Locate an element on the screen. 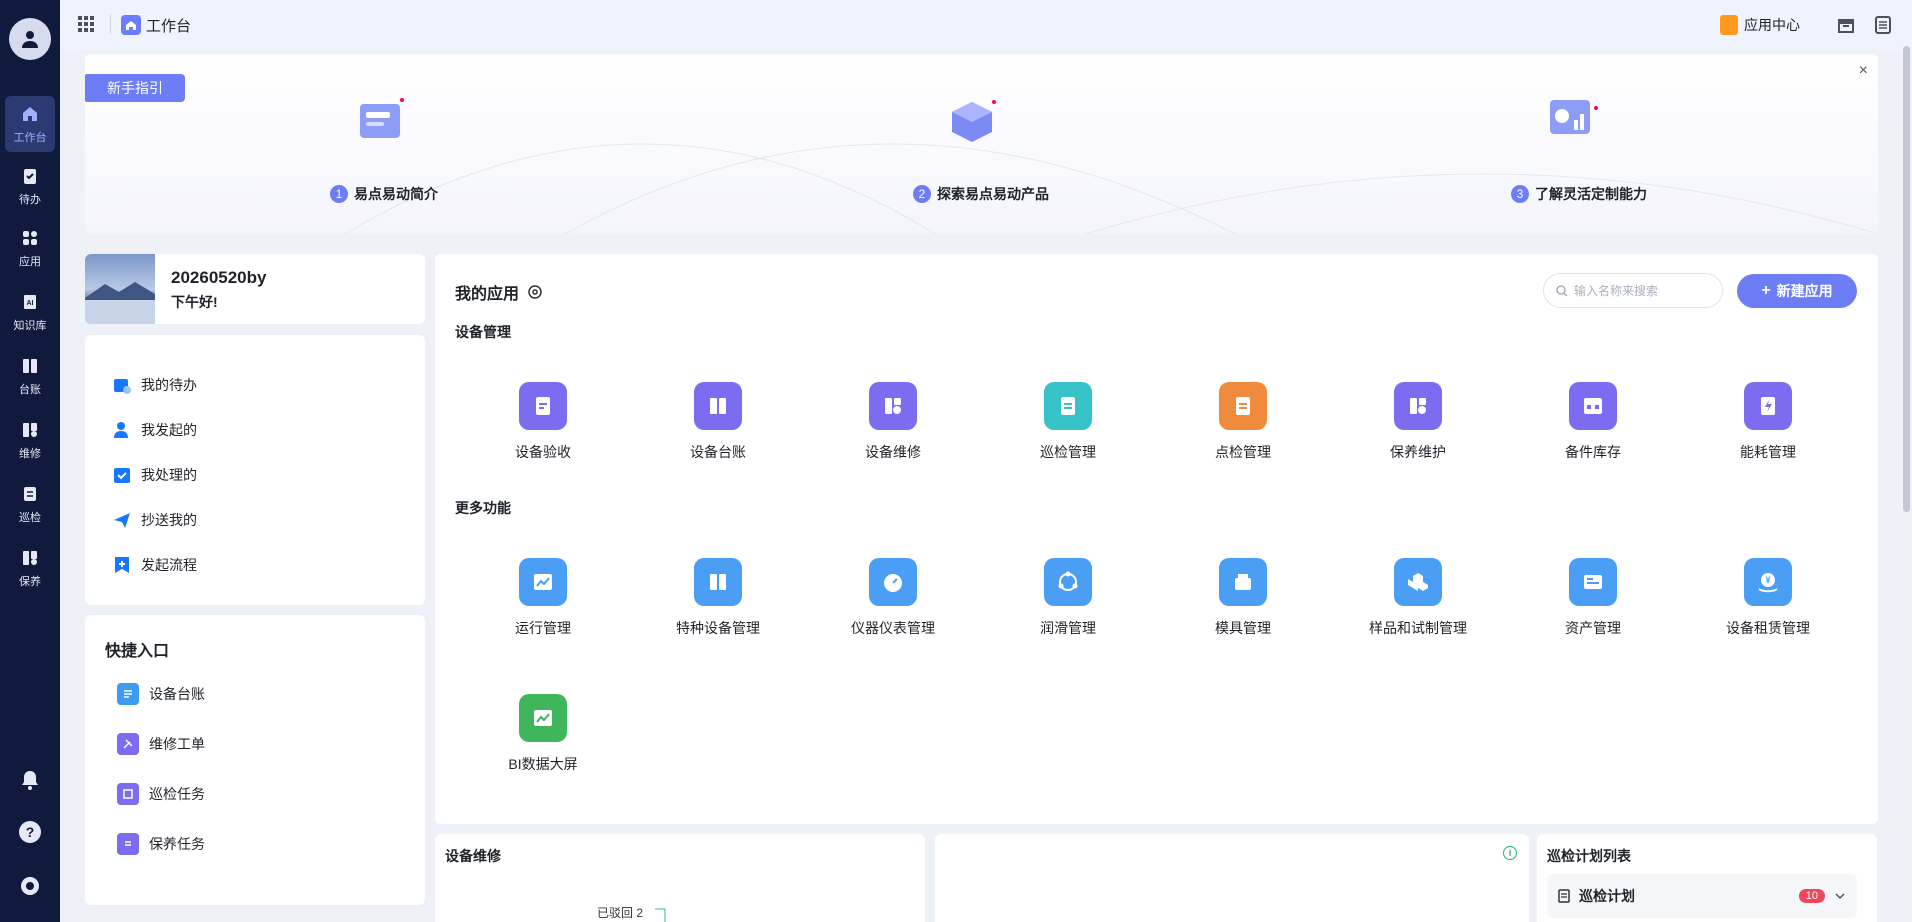 This screenshot has height=922, width=1912. app-label: 保养维护 is located at coordinates (1418, 452).